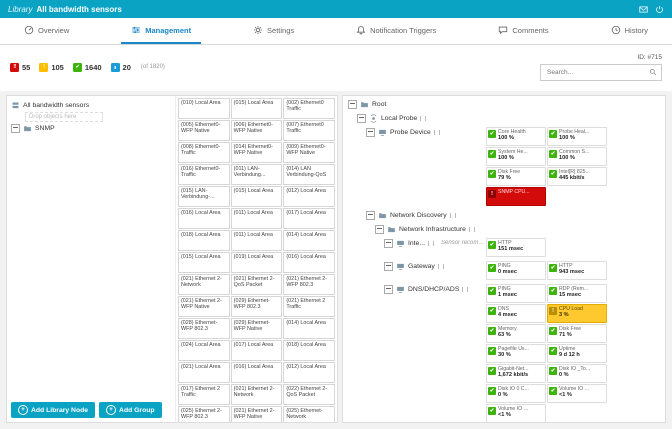  I want to click on sensor-chip: ✔ Core Health 100 %, so click(516, 136).